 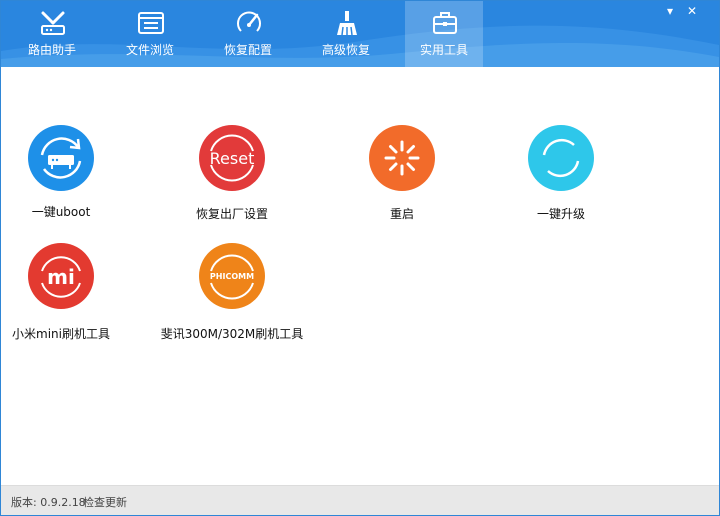 I want to click on tool-label: 重启, so click(x=401, y=214).